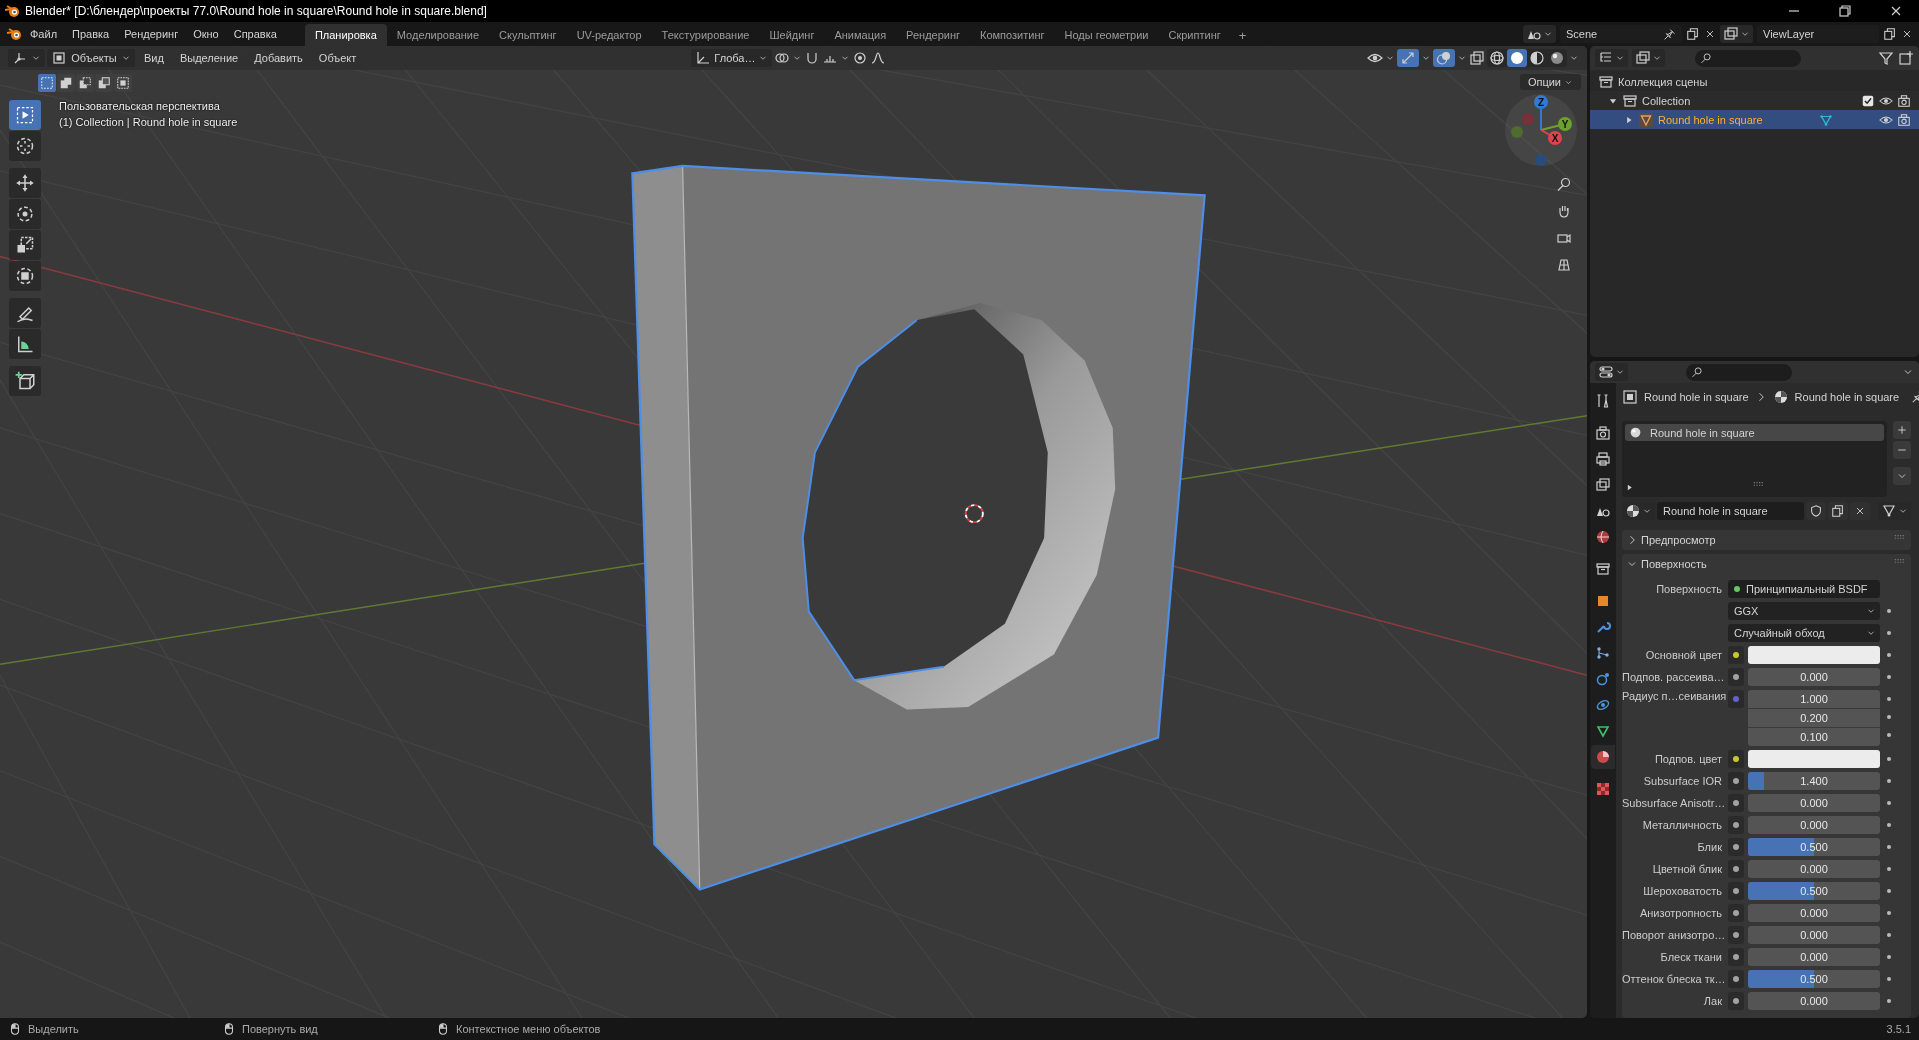  I want to click on menu-item: Окно, so click(206, 34).